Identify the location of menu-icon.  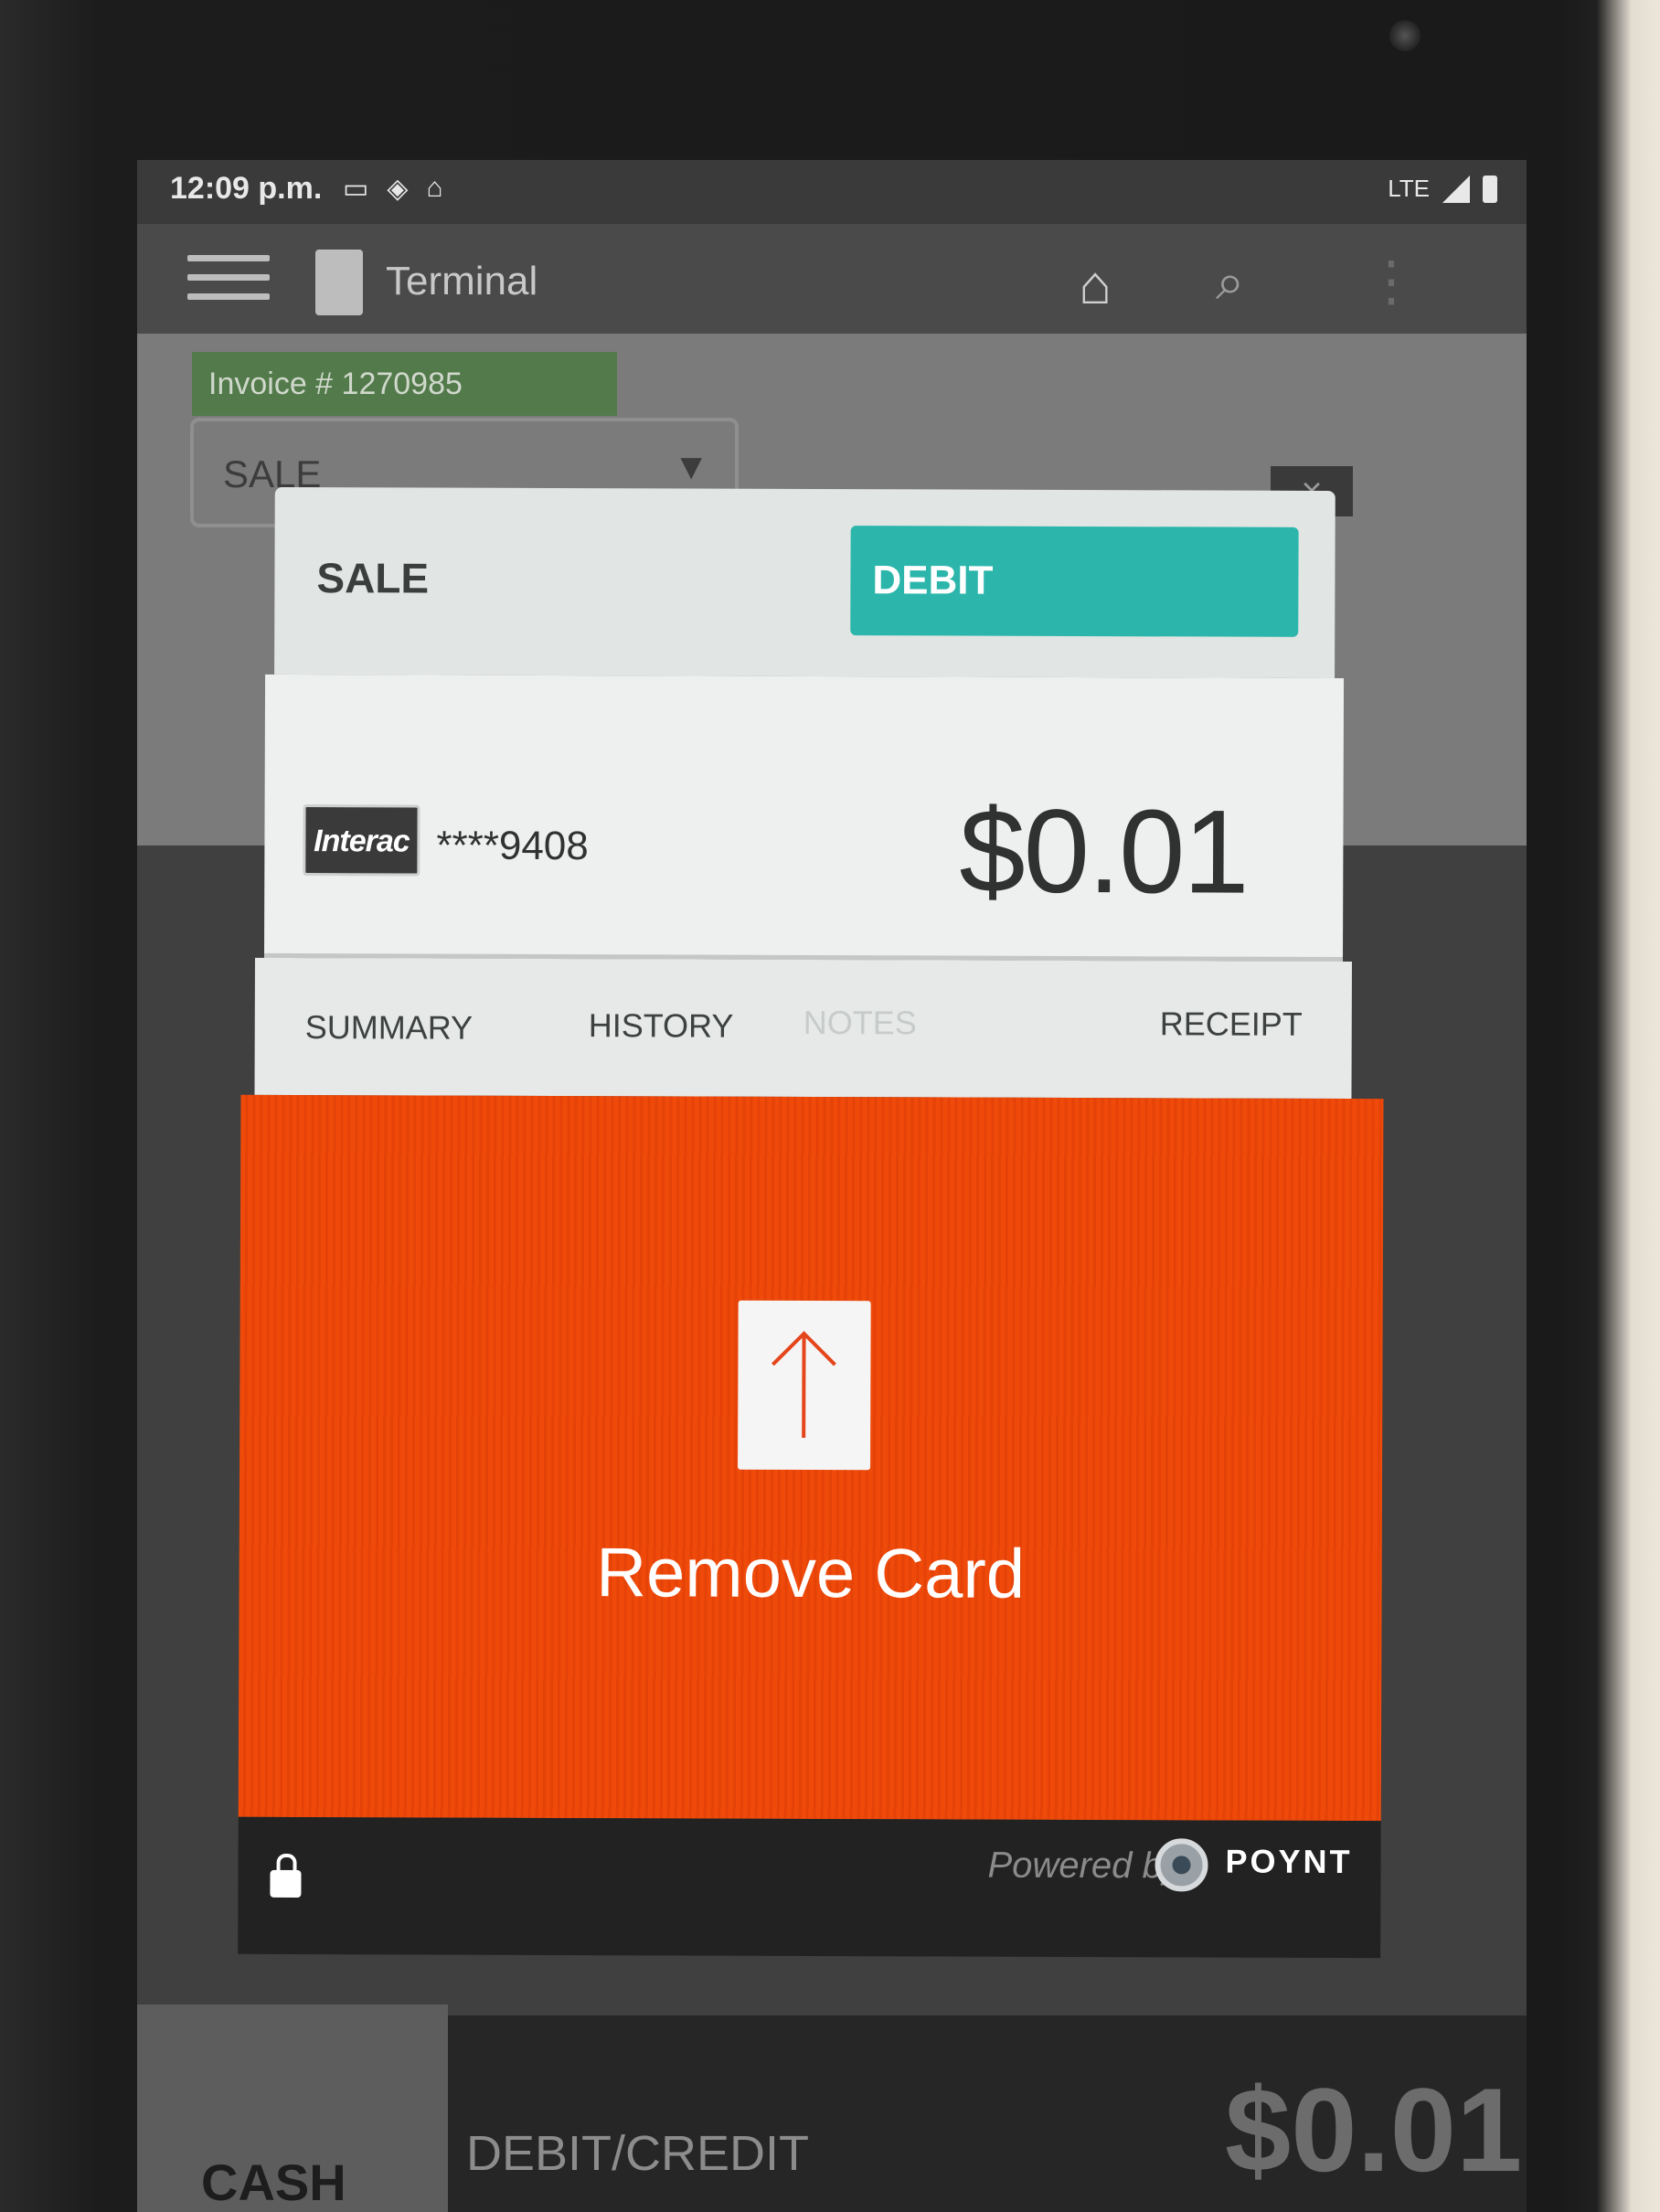
(228, 279).